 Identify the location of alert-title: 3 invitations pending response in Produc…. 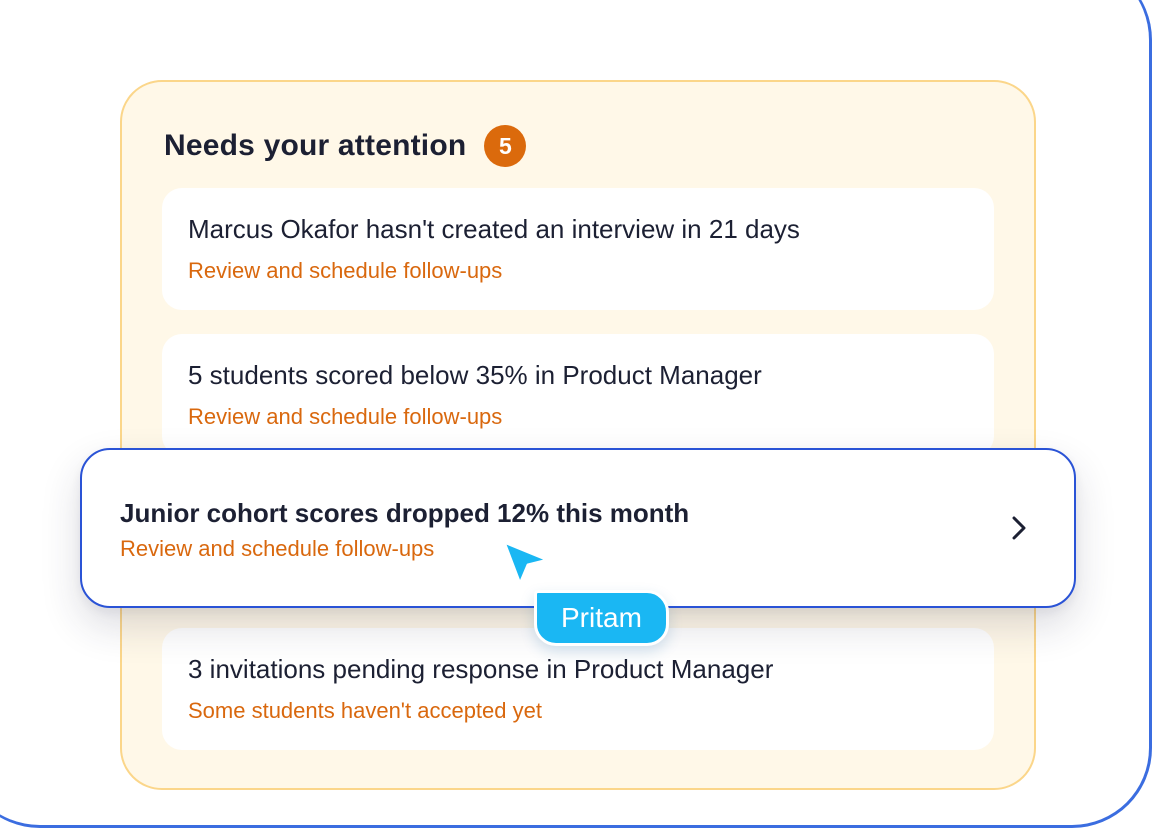
(481, 669).